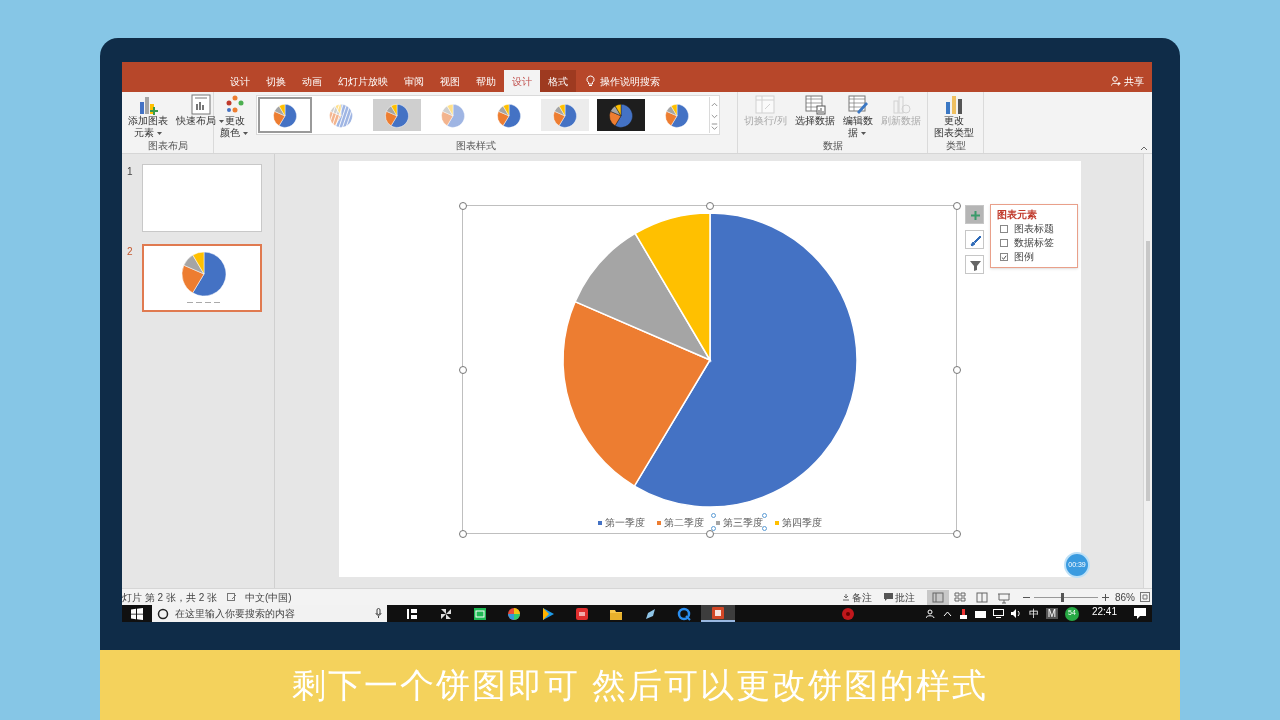 This screenshot has width=1280, height=720. I want to click on language-label: 中文(中国), so click(268, 597).